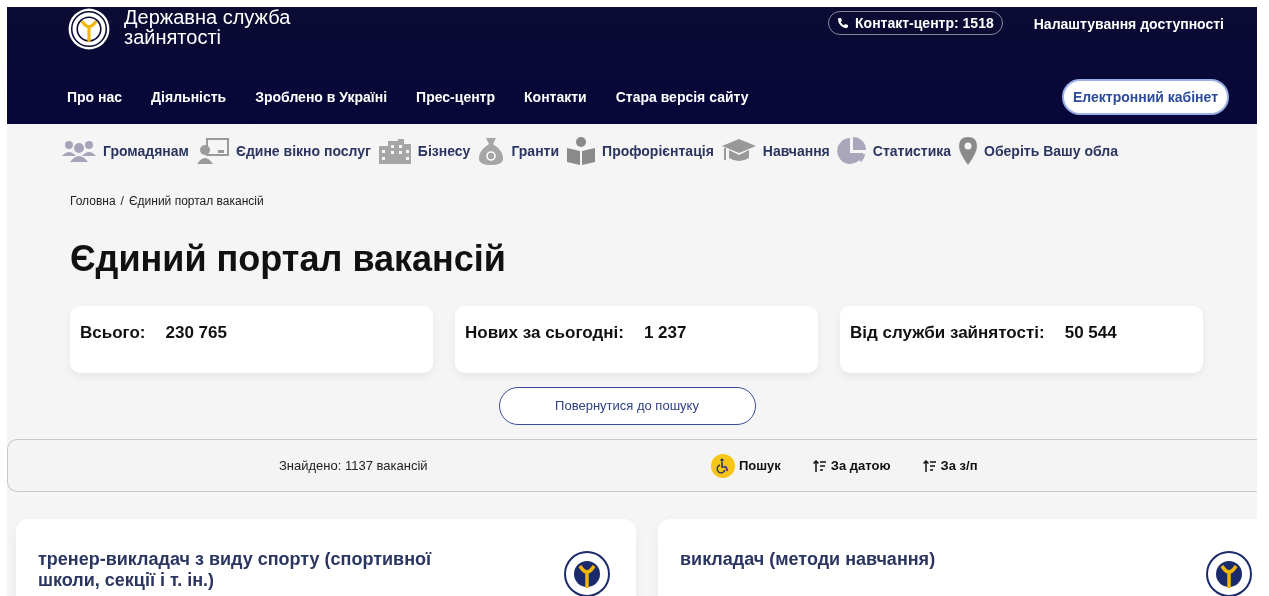 The image size is (1269, 596). What do you see at coordinates (535, 151) in the screenshot?
I see `category-link: Гранти` at bounding box center [535, 151].